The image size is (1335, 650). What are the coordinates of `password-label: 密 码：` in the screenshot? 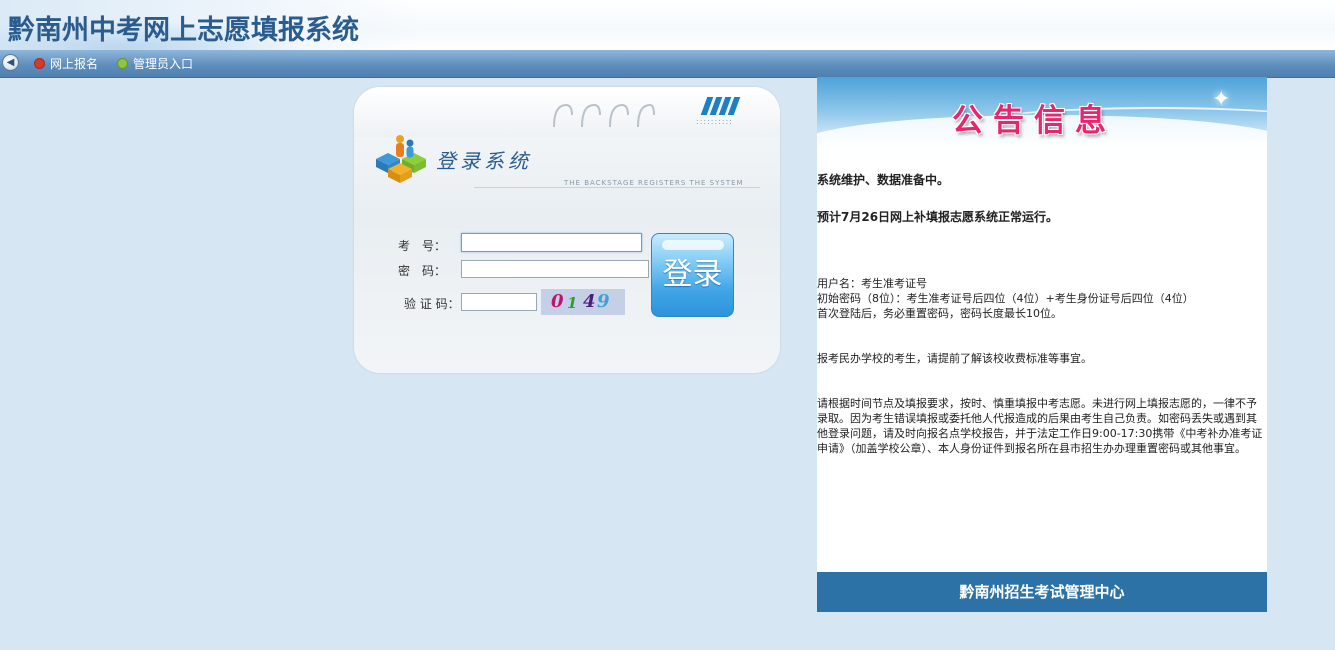 It's located at (422, 271).